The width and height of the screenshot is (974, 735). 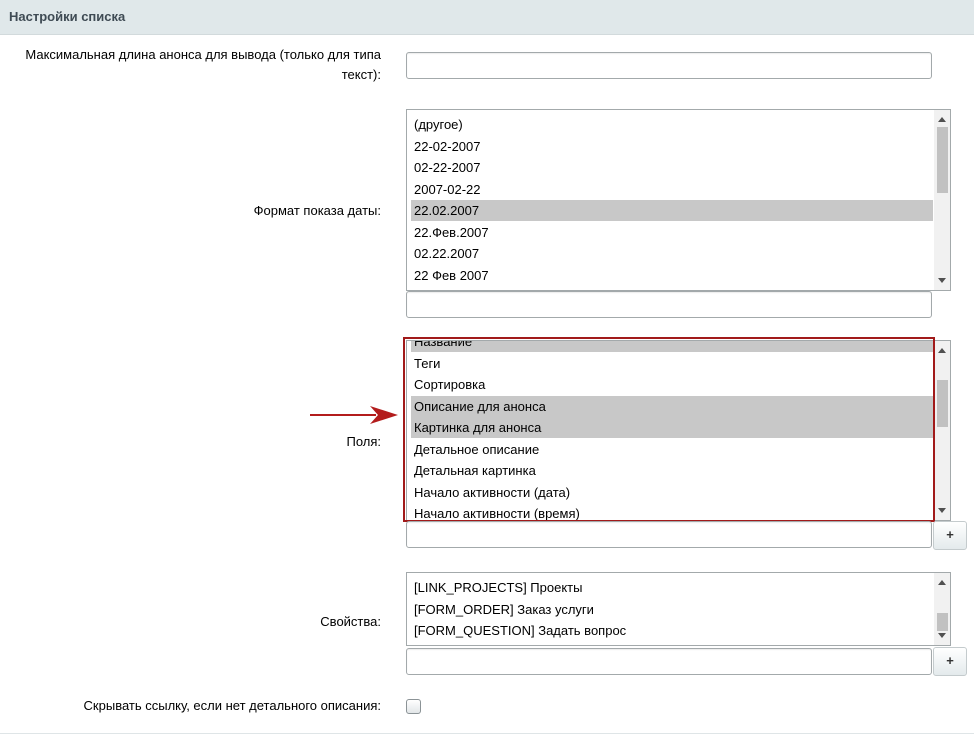 I want to click on fields-highlight-frame, so click(x=669, y=429).